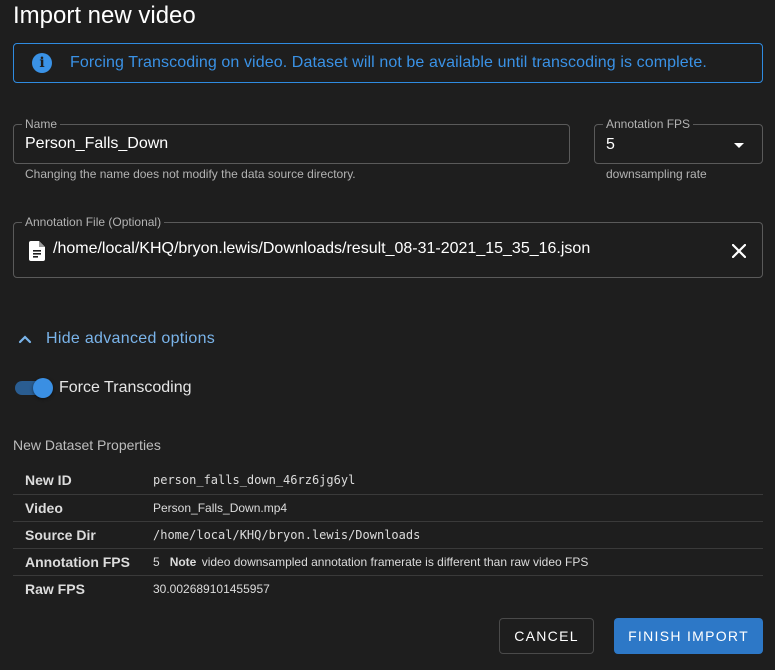  I want to click on hide-advanced-options-button: Hide advanced options, so click(116, 339).